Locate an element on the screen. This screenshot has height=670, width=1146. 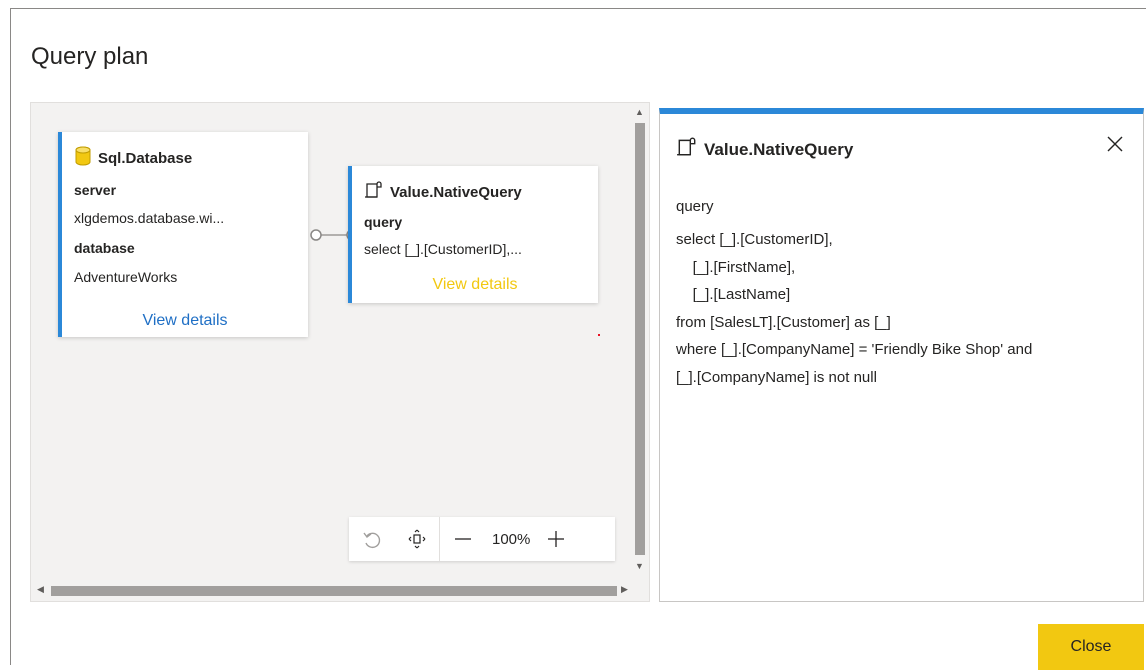
database-icon is located at coordinates (83, 158).